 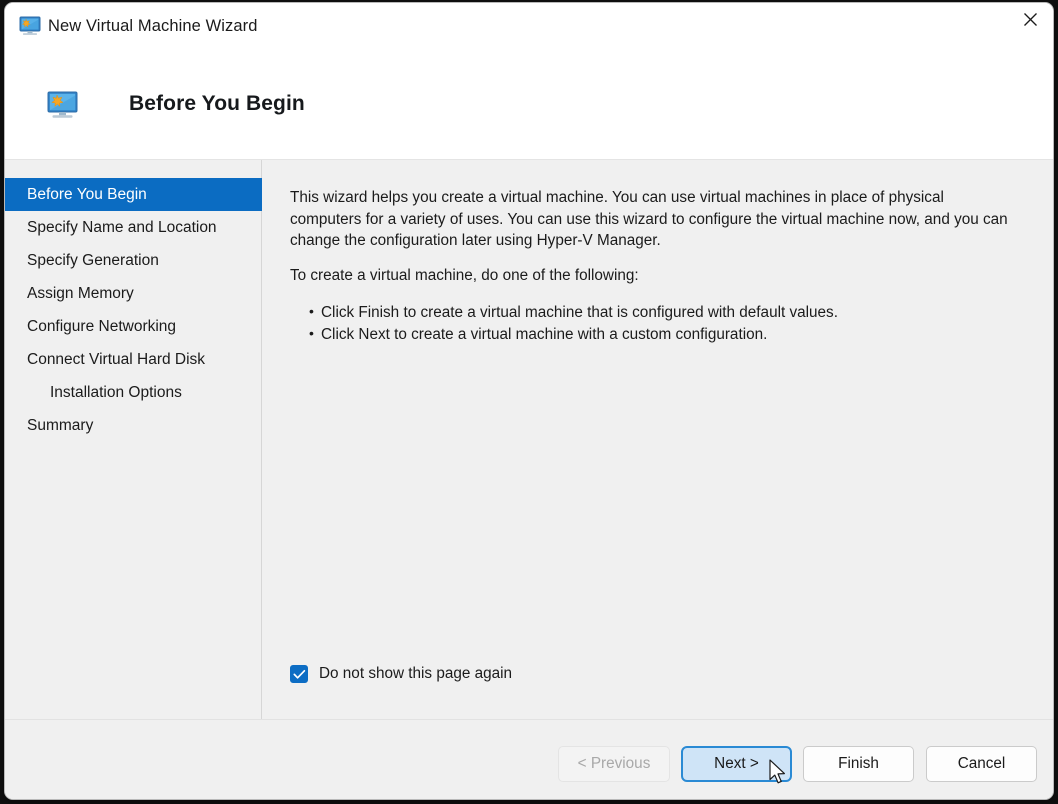 What do you see at coordinates (1030, 19) in the screenshot?
I see `close-icon` at bounding box center [1030, 19].